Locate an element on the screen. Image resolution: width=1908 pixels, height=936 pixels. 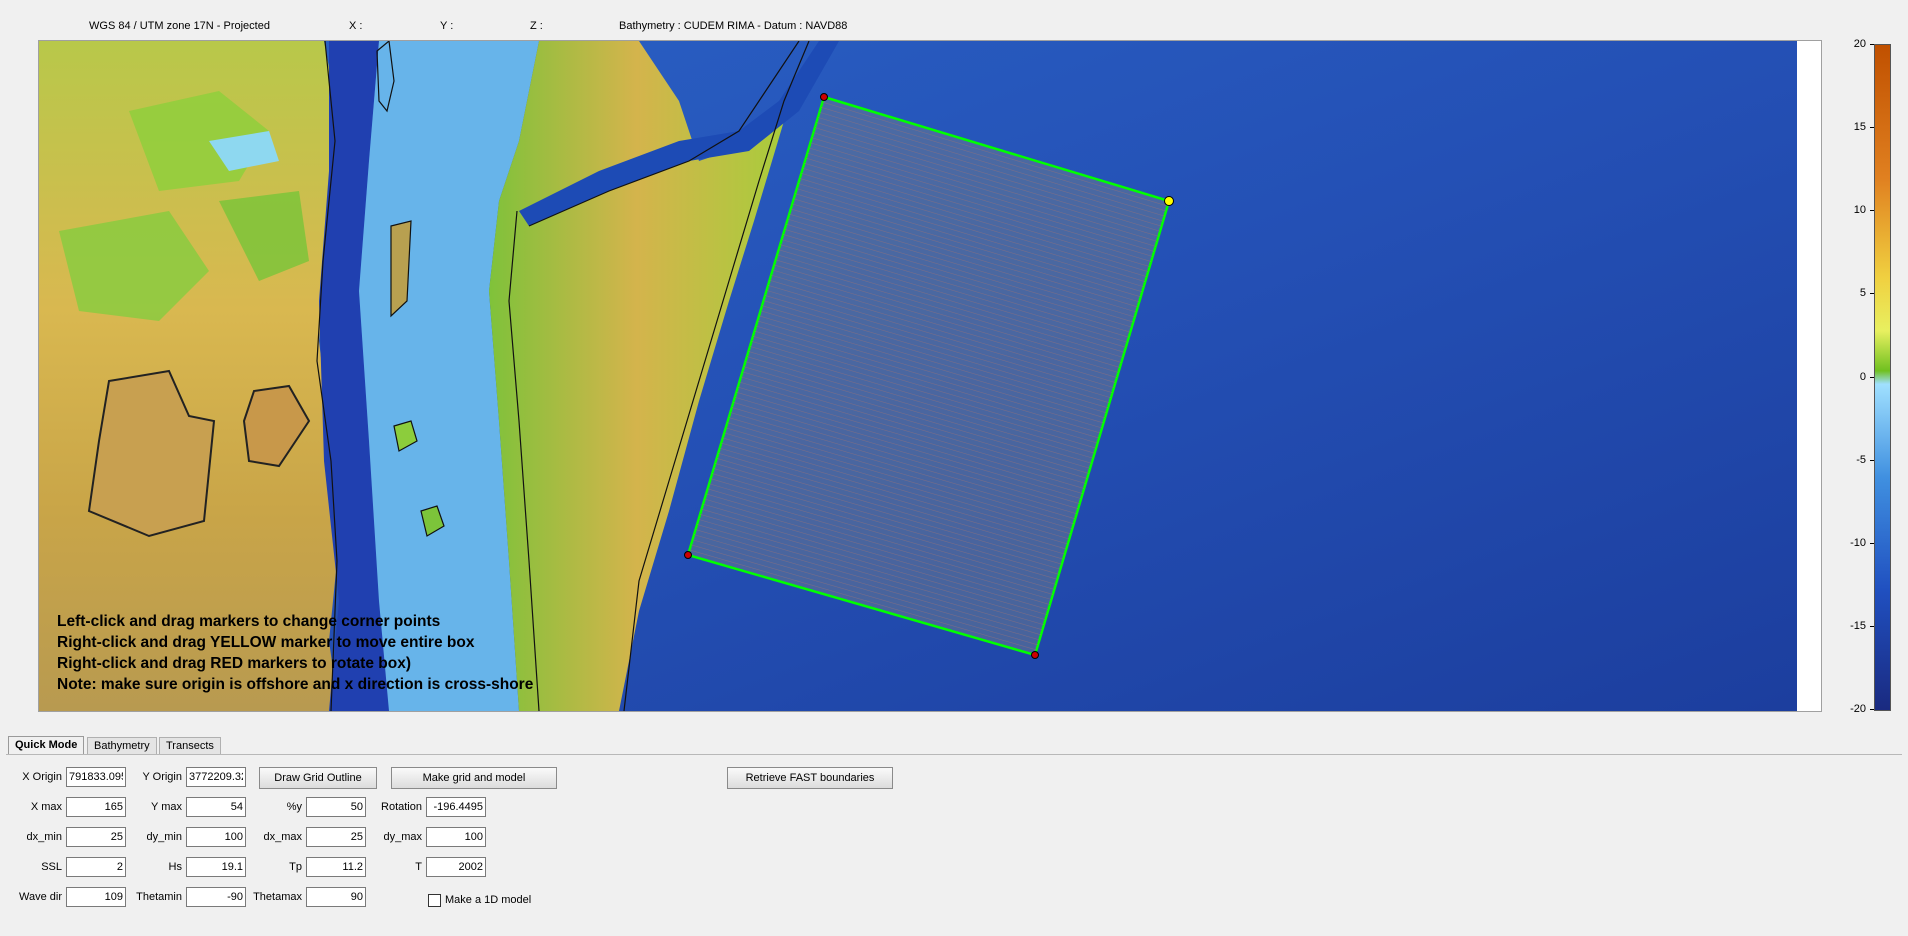
thetamin-label: Thetamin is located at coordinates (159, 897).